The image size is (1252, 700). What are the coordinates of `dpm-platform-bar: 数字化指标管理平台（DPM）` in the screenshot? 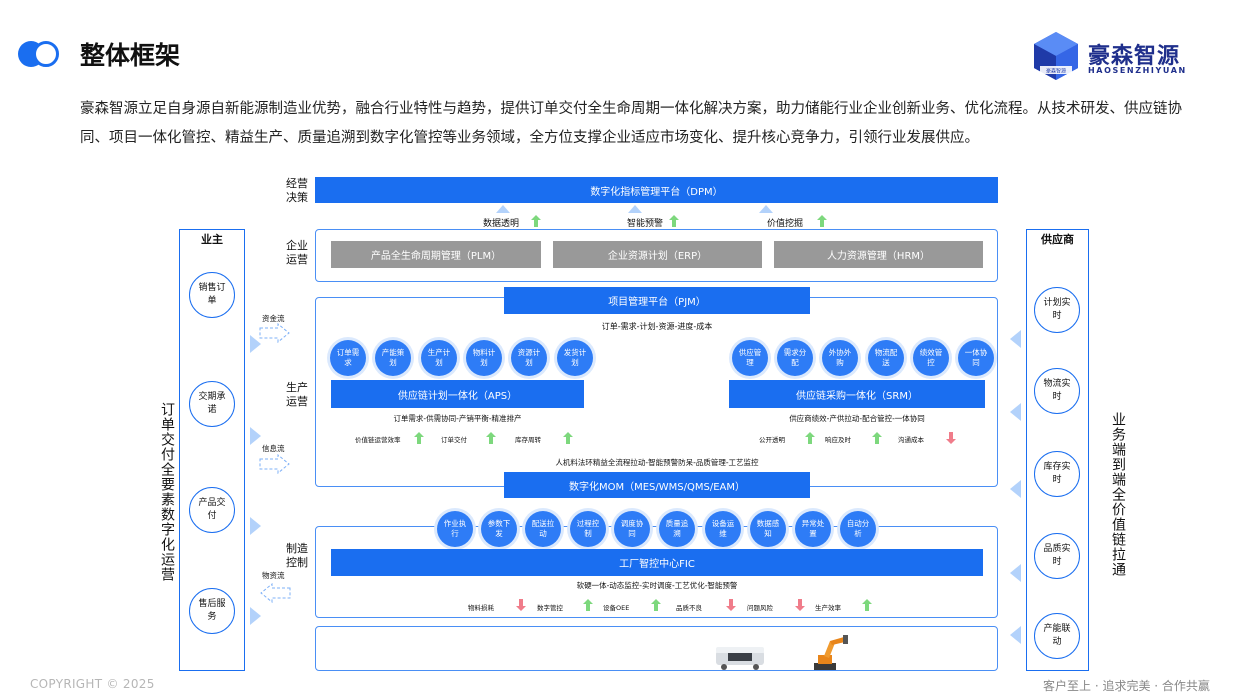 It's located at (656, 190).